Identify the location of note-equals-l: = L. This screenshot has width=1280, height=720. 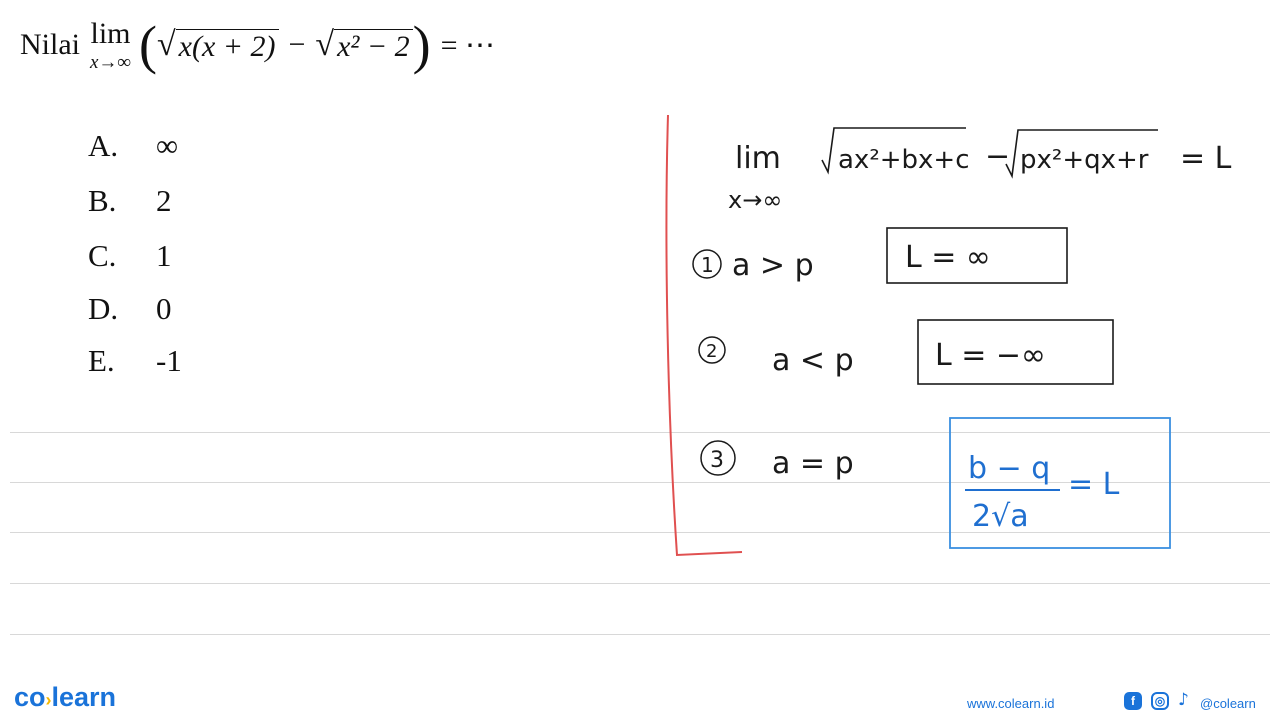
(1206, 158).